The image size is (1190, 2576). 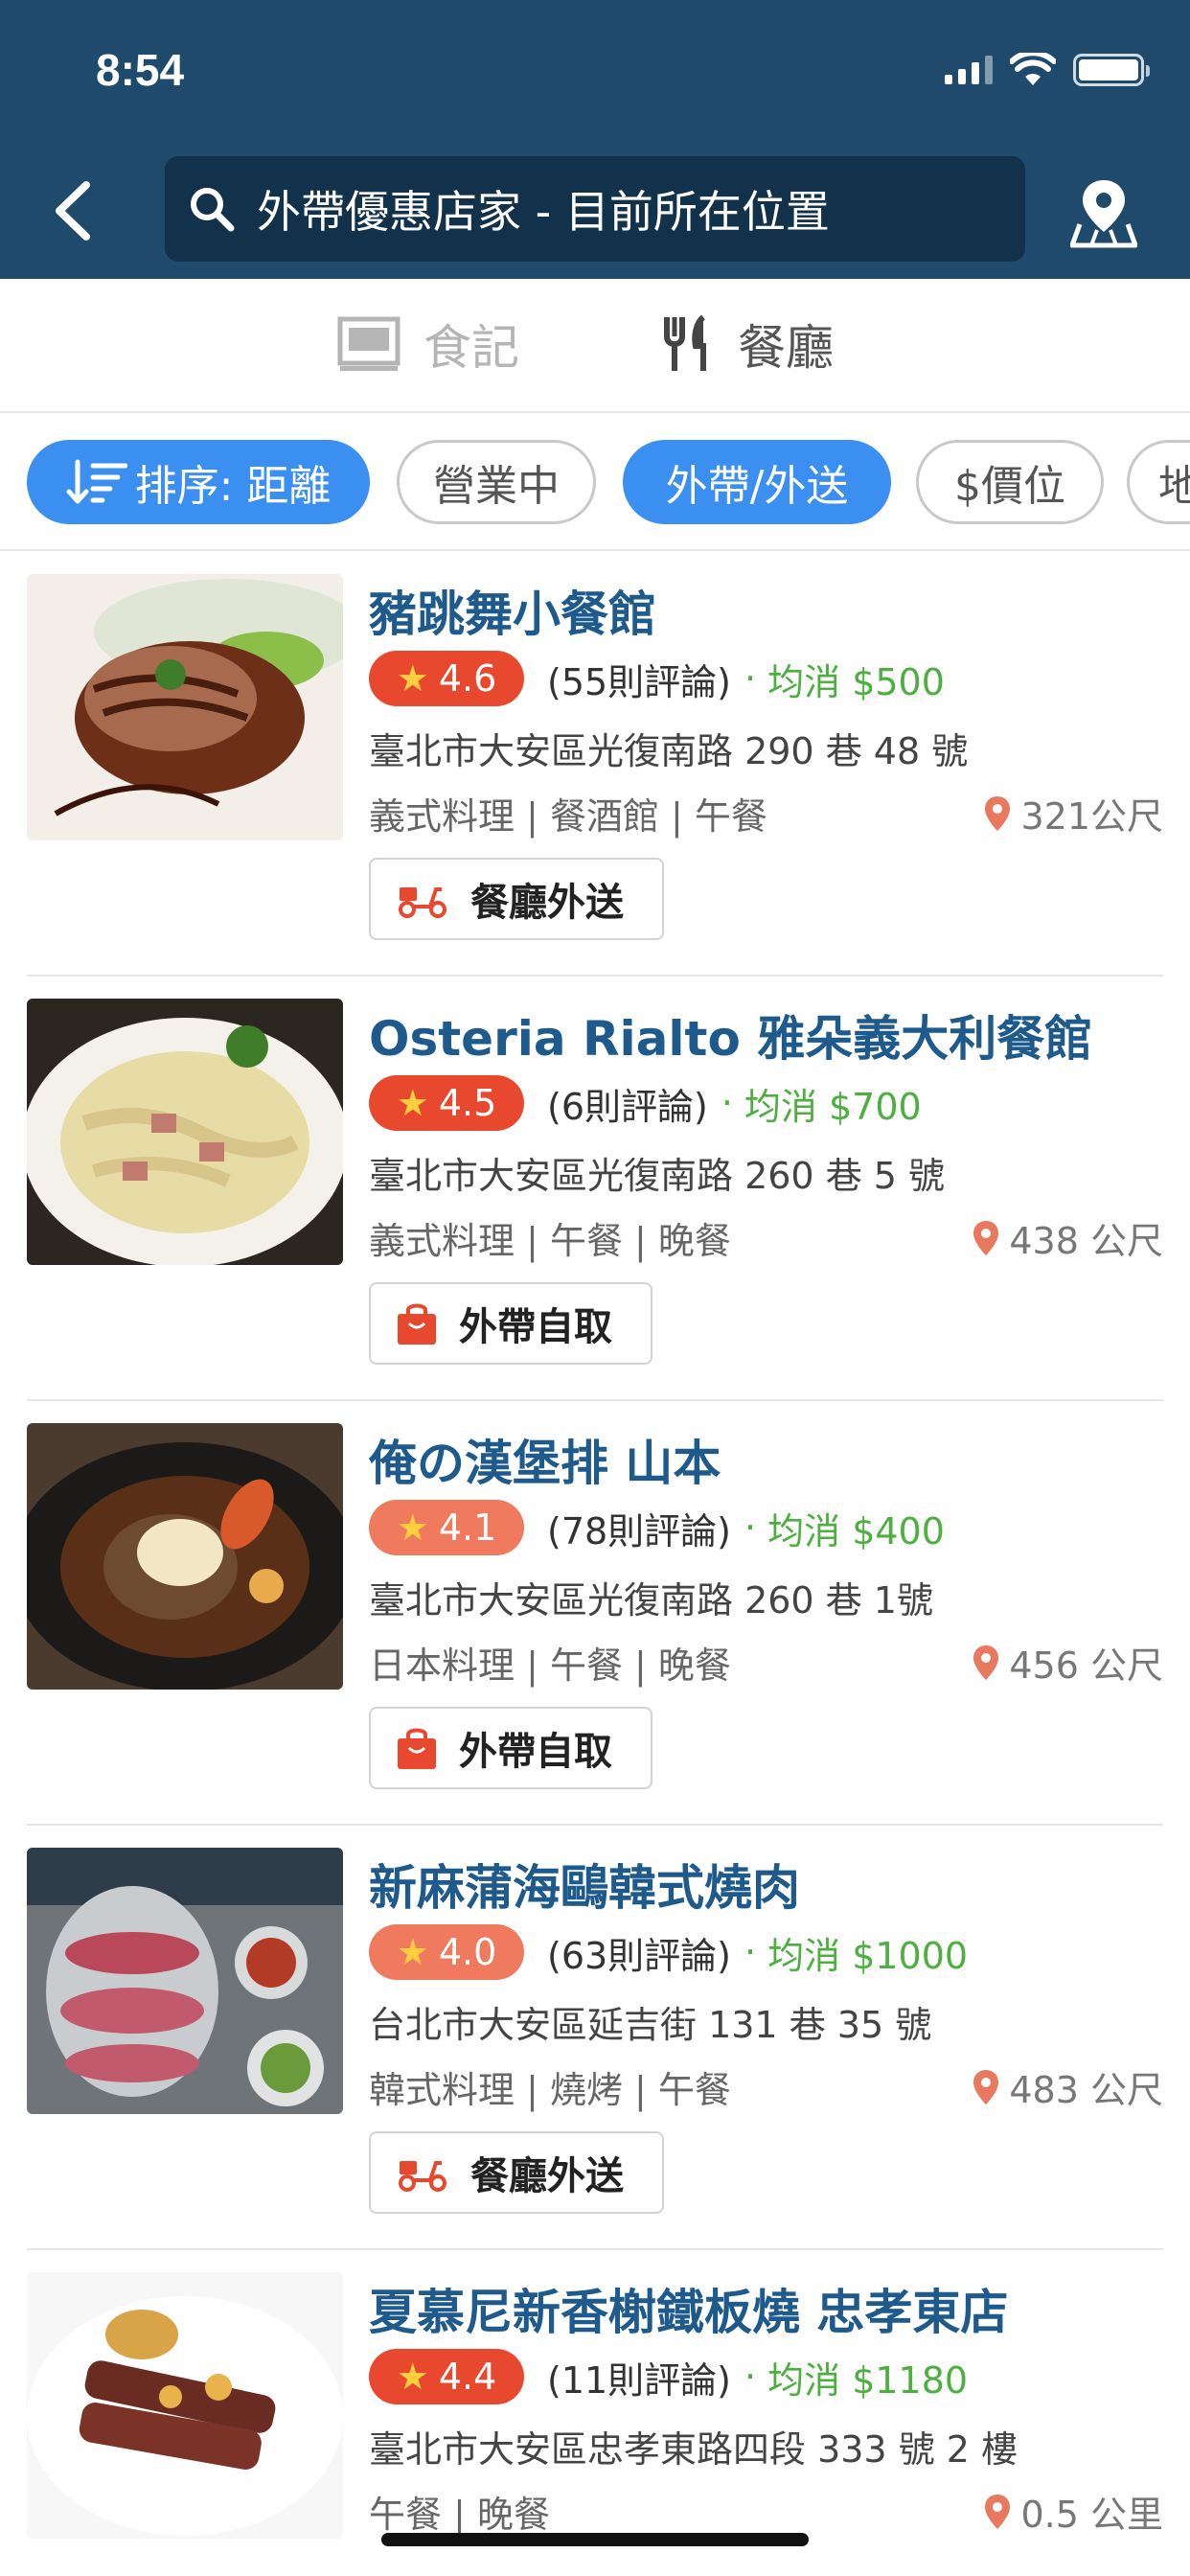 I want to click on restaurant-address: 臺北市大安區光復南路 260 巷 1號, so click(x=651, y=1600).